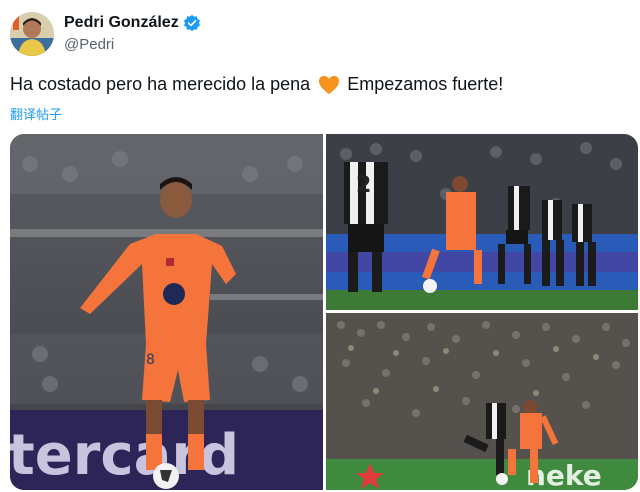  Describe the element at coordinates (160, 84) in the screenshot. I see `tweet-text-part-1: Ha costado pero ha merecido la pena` at that location.